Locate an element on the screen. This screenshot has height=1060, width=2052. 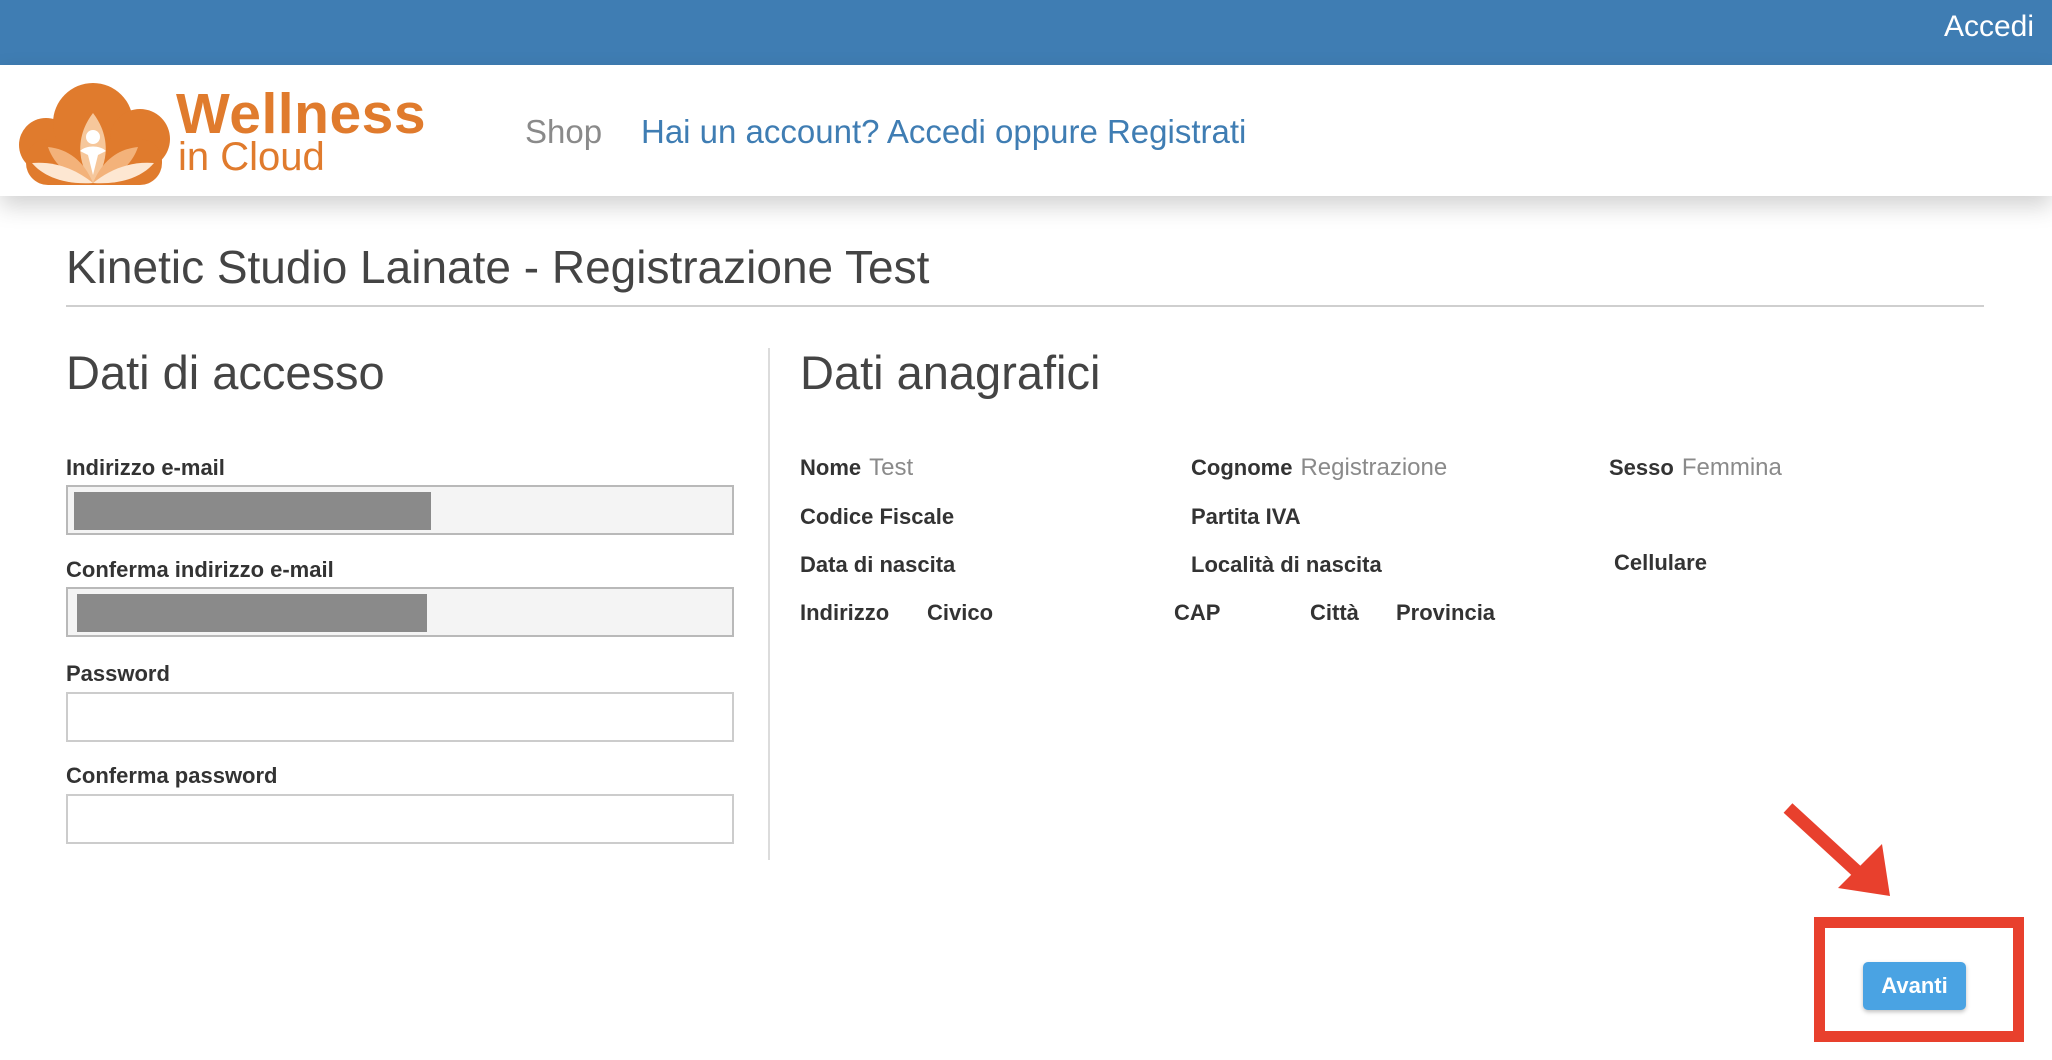
sesso-field: Sesso Femmina is located at coordinates (1695, 468).